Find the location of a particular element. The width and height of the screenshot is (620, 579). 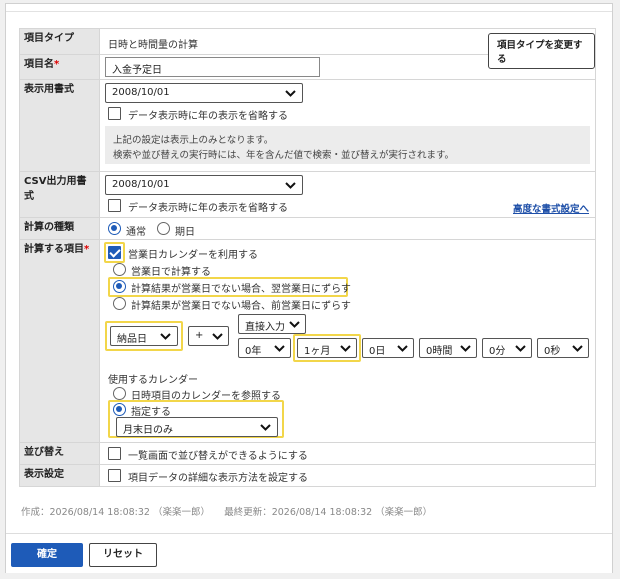

ref-calendar-label: 日時項目のカレンダーを参照する is located at coordinates (206, 396).